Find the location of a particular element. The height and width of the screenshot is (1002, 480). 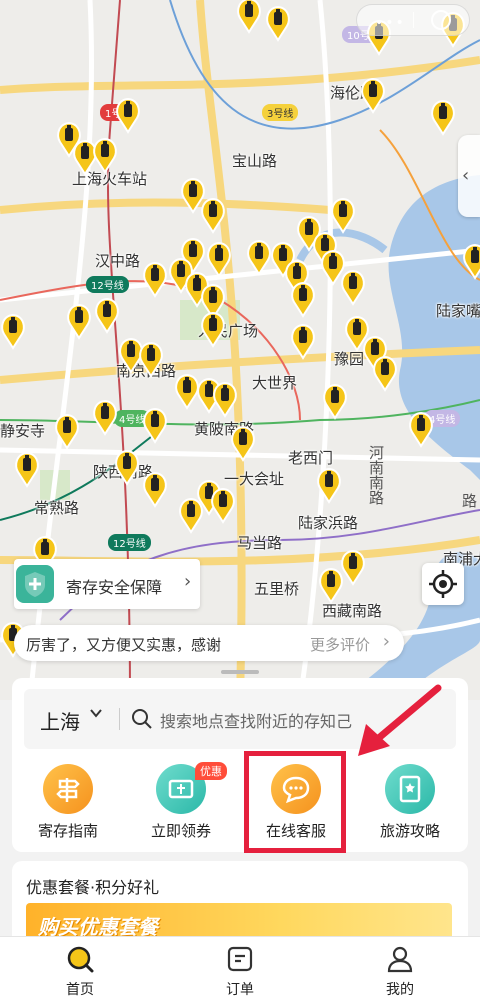

promo-title: 优惠套餐·积分好礼 is located at coordinates (93, 887).